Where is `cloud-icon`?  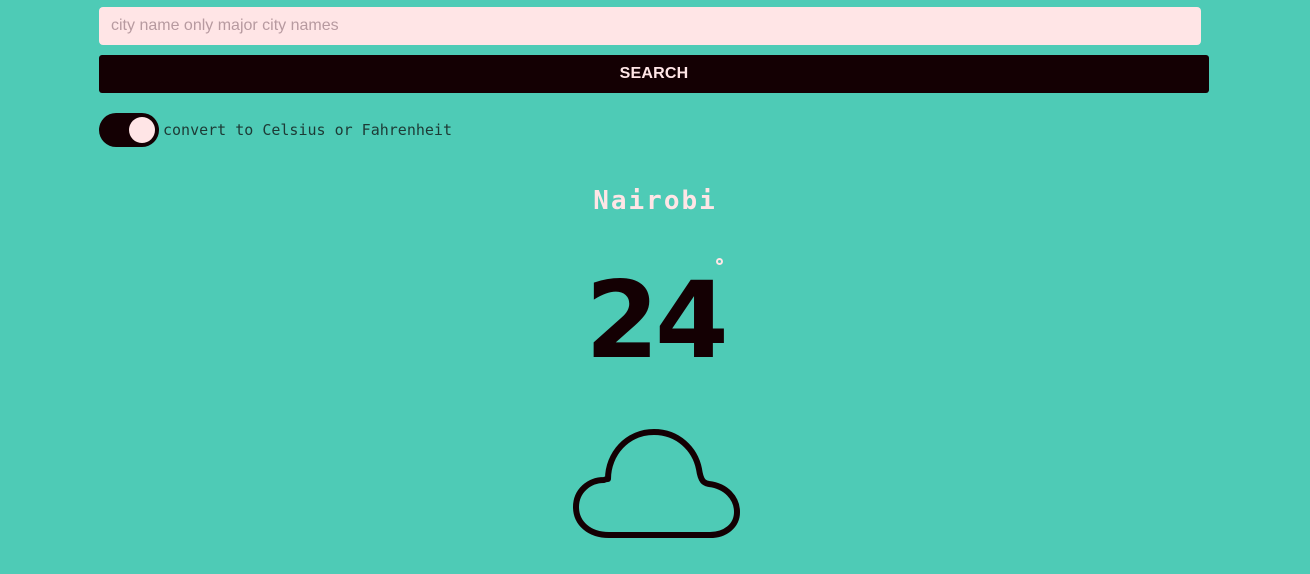
cloud-icon is located at coordinates (656, 483).